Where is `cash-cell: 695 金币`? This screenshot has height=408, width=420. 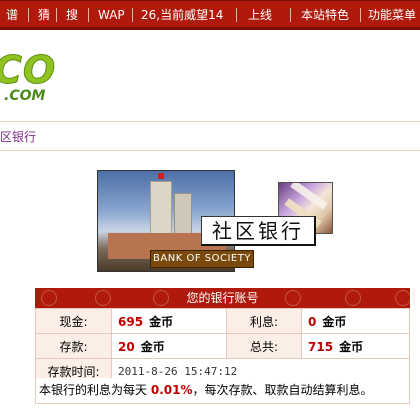 cash-cell: 695 金币 is located at coordinates (169, 321).